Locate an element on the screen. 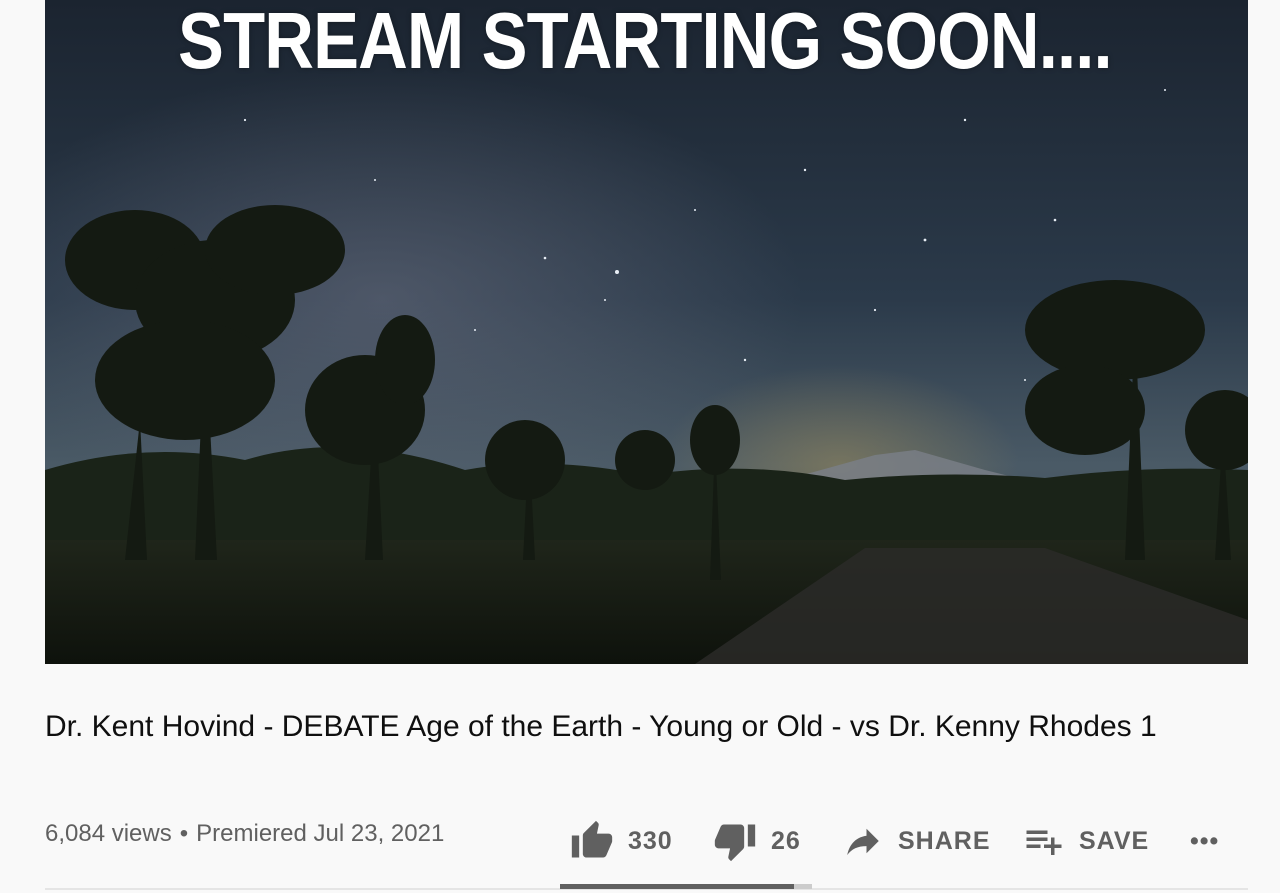  more-options-button: ••• is located at coordinates (1204, 841).